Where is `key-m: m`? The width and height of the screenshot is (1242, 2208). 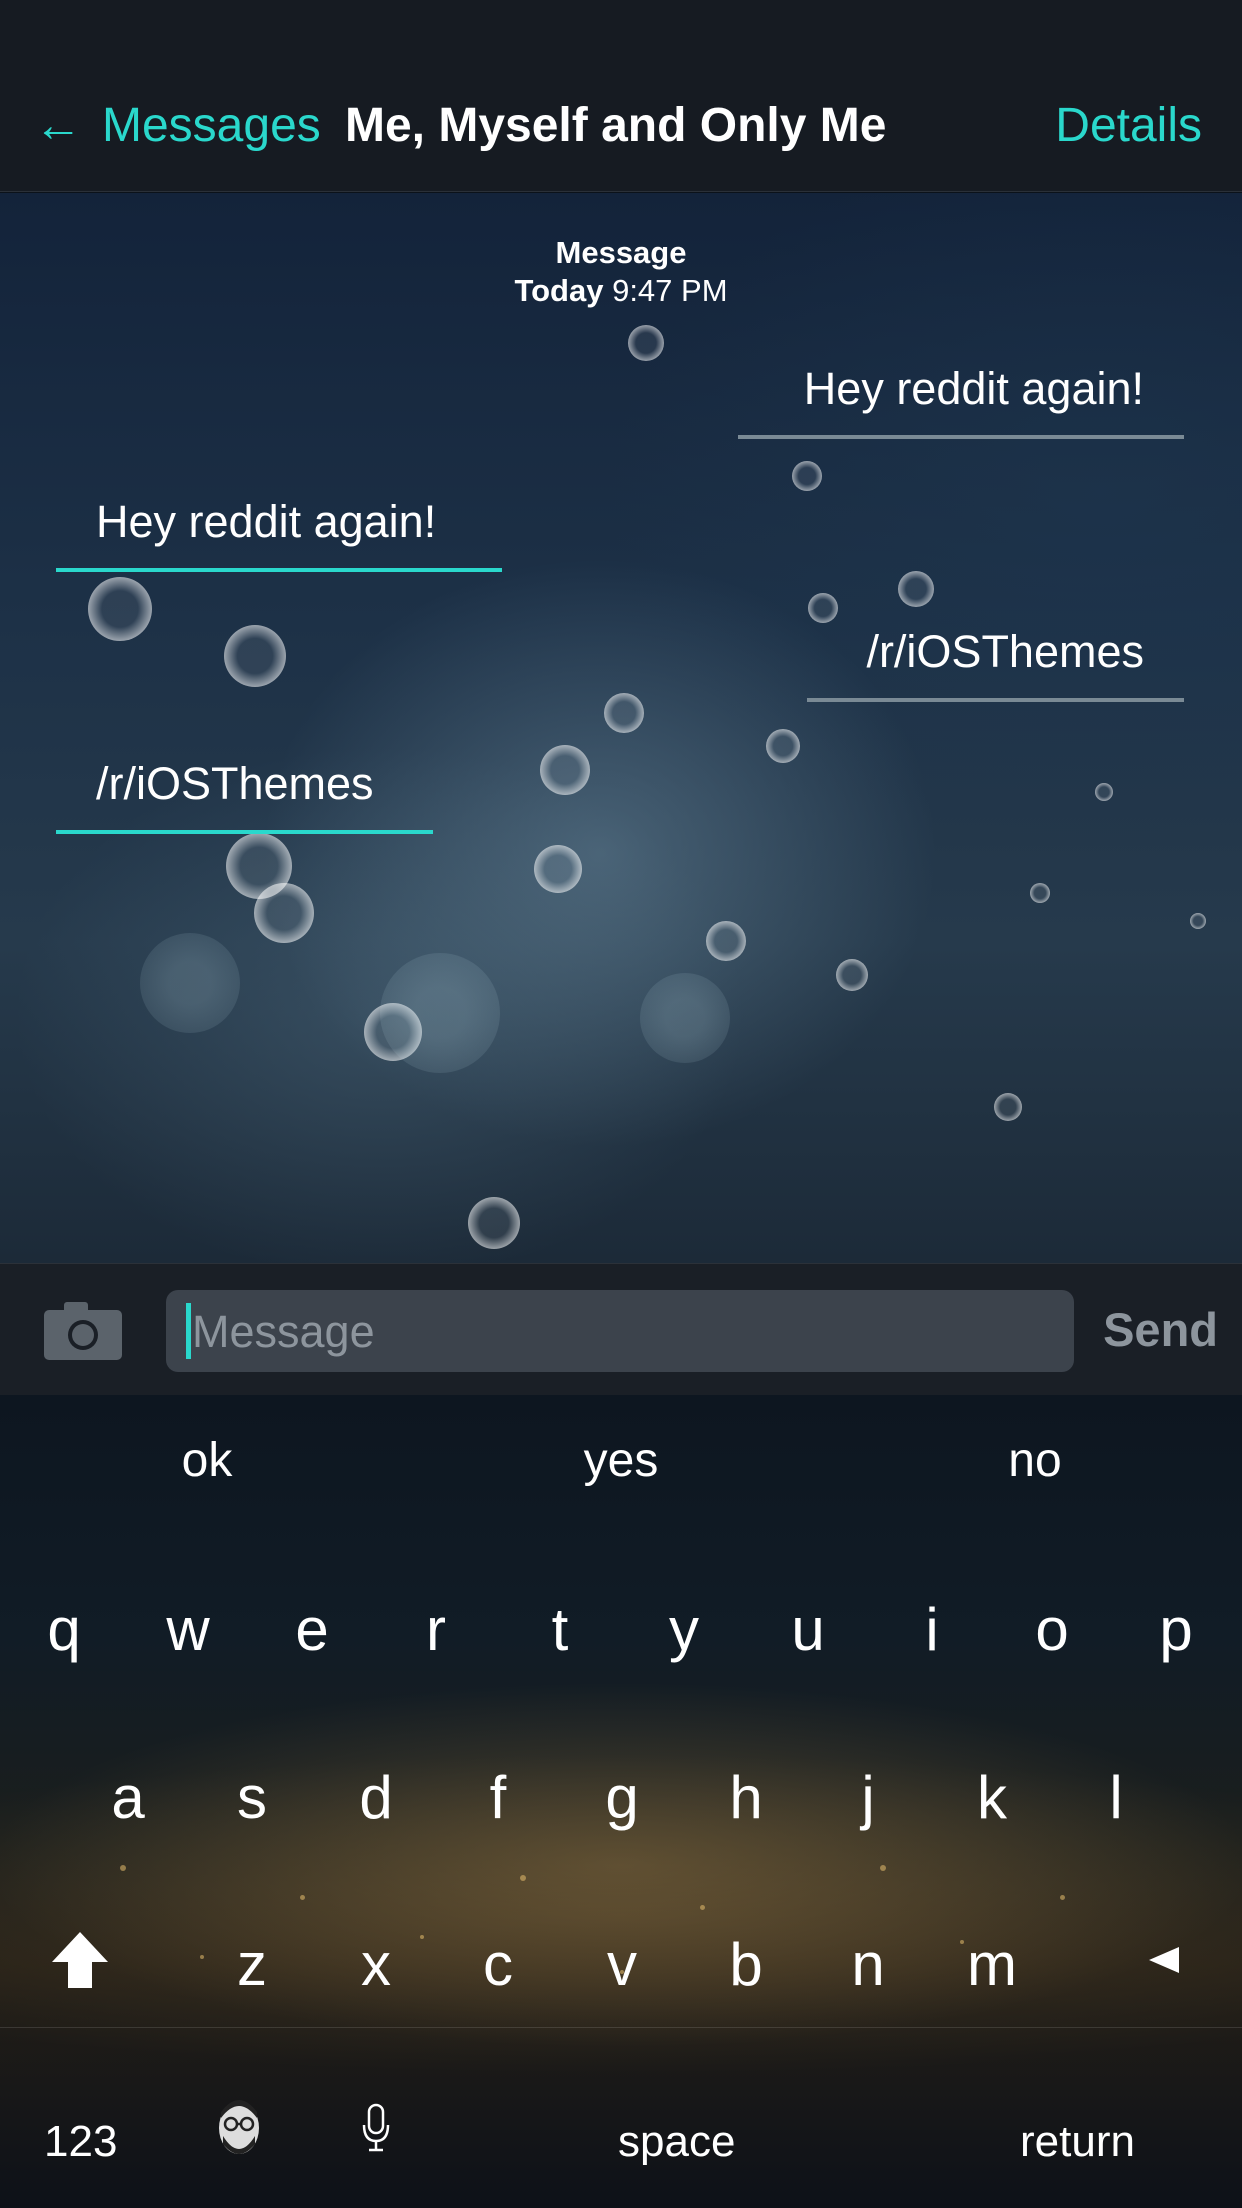 key-m: m is located at coordinates (992, 1964).